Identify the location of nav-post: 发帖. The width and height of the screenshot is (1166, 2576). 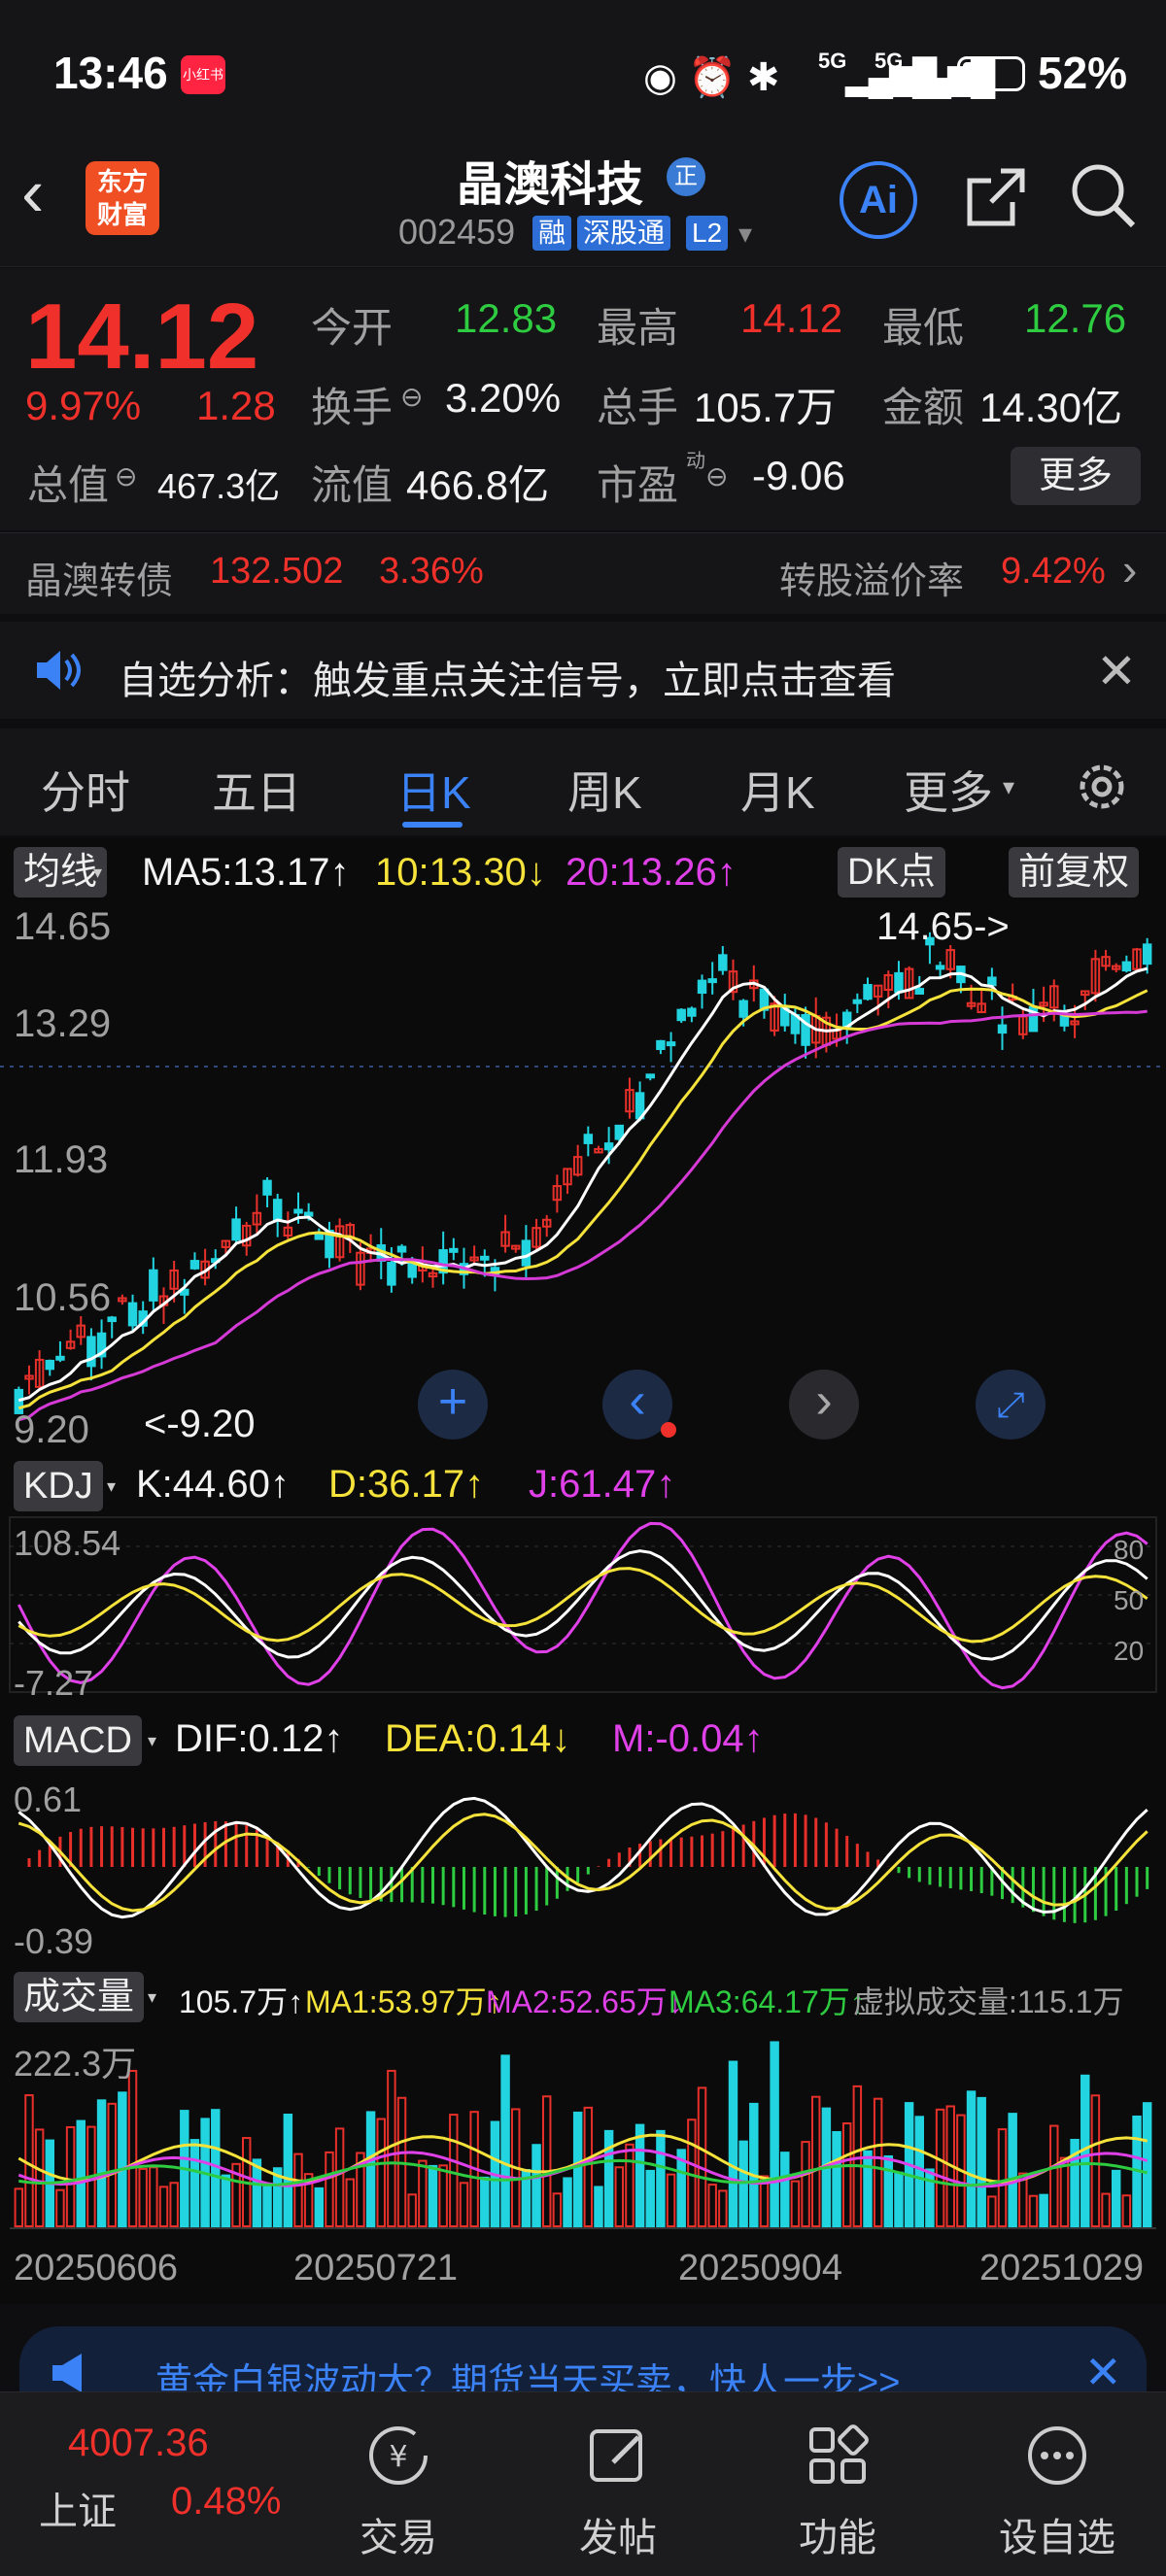
(618, 2492).